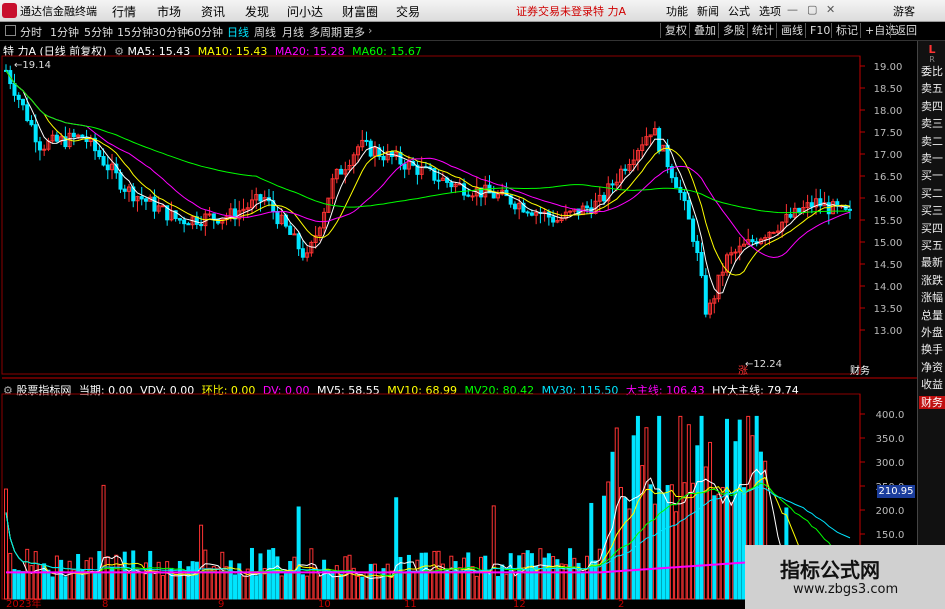 Image resolution: width=945 pixels, height=609 pixels. What do you see at coordinates (932, 315) in the screenshot?
I see `side-panel-item: 总量` at bounding box center [932, 315].